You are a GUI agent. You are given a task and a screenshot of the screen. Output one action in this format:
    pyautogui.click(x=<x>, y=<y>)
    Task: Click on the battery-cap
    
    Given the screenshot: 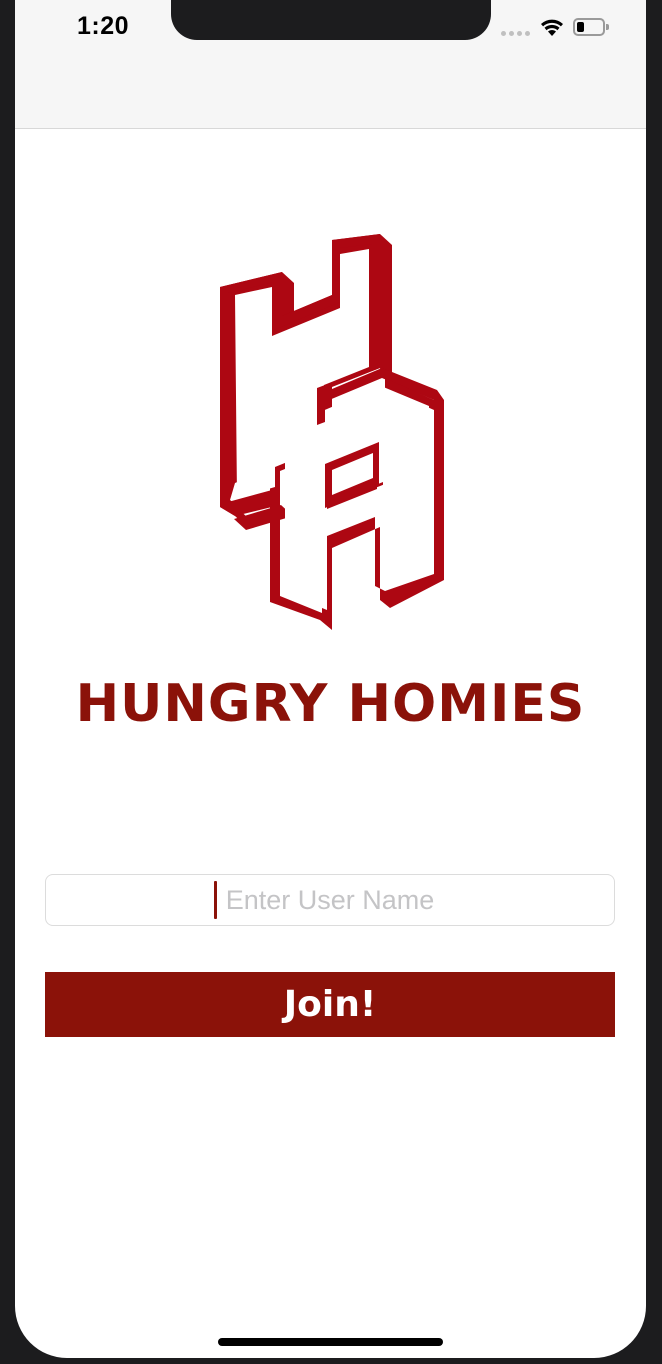 What is the action you would take?
    pyautogui.click(x=607, y=27)
    